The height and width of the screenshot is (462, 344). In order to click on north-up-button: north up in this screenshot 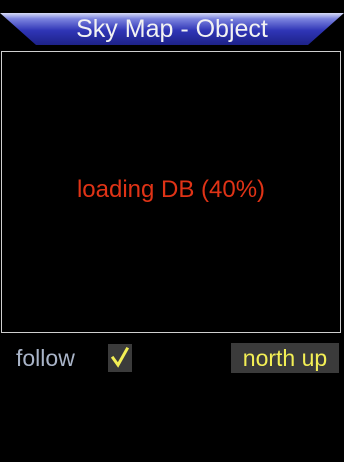, I will do `click(285, 358)`.